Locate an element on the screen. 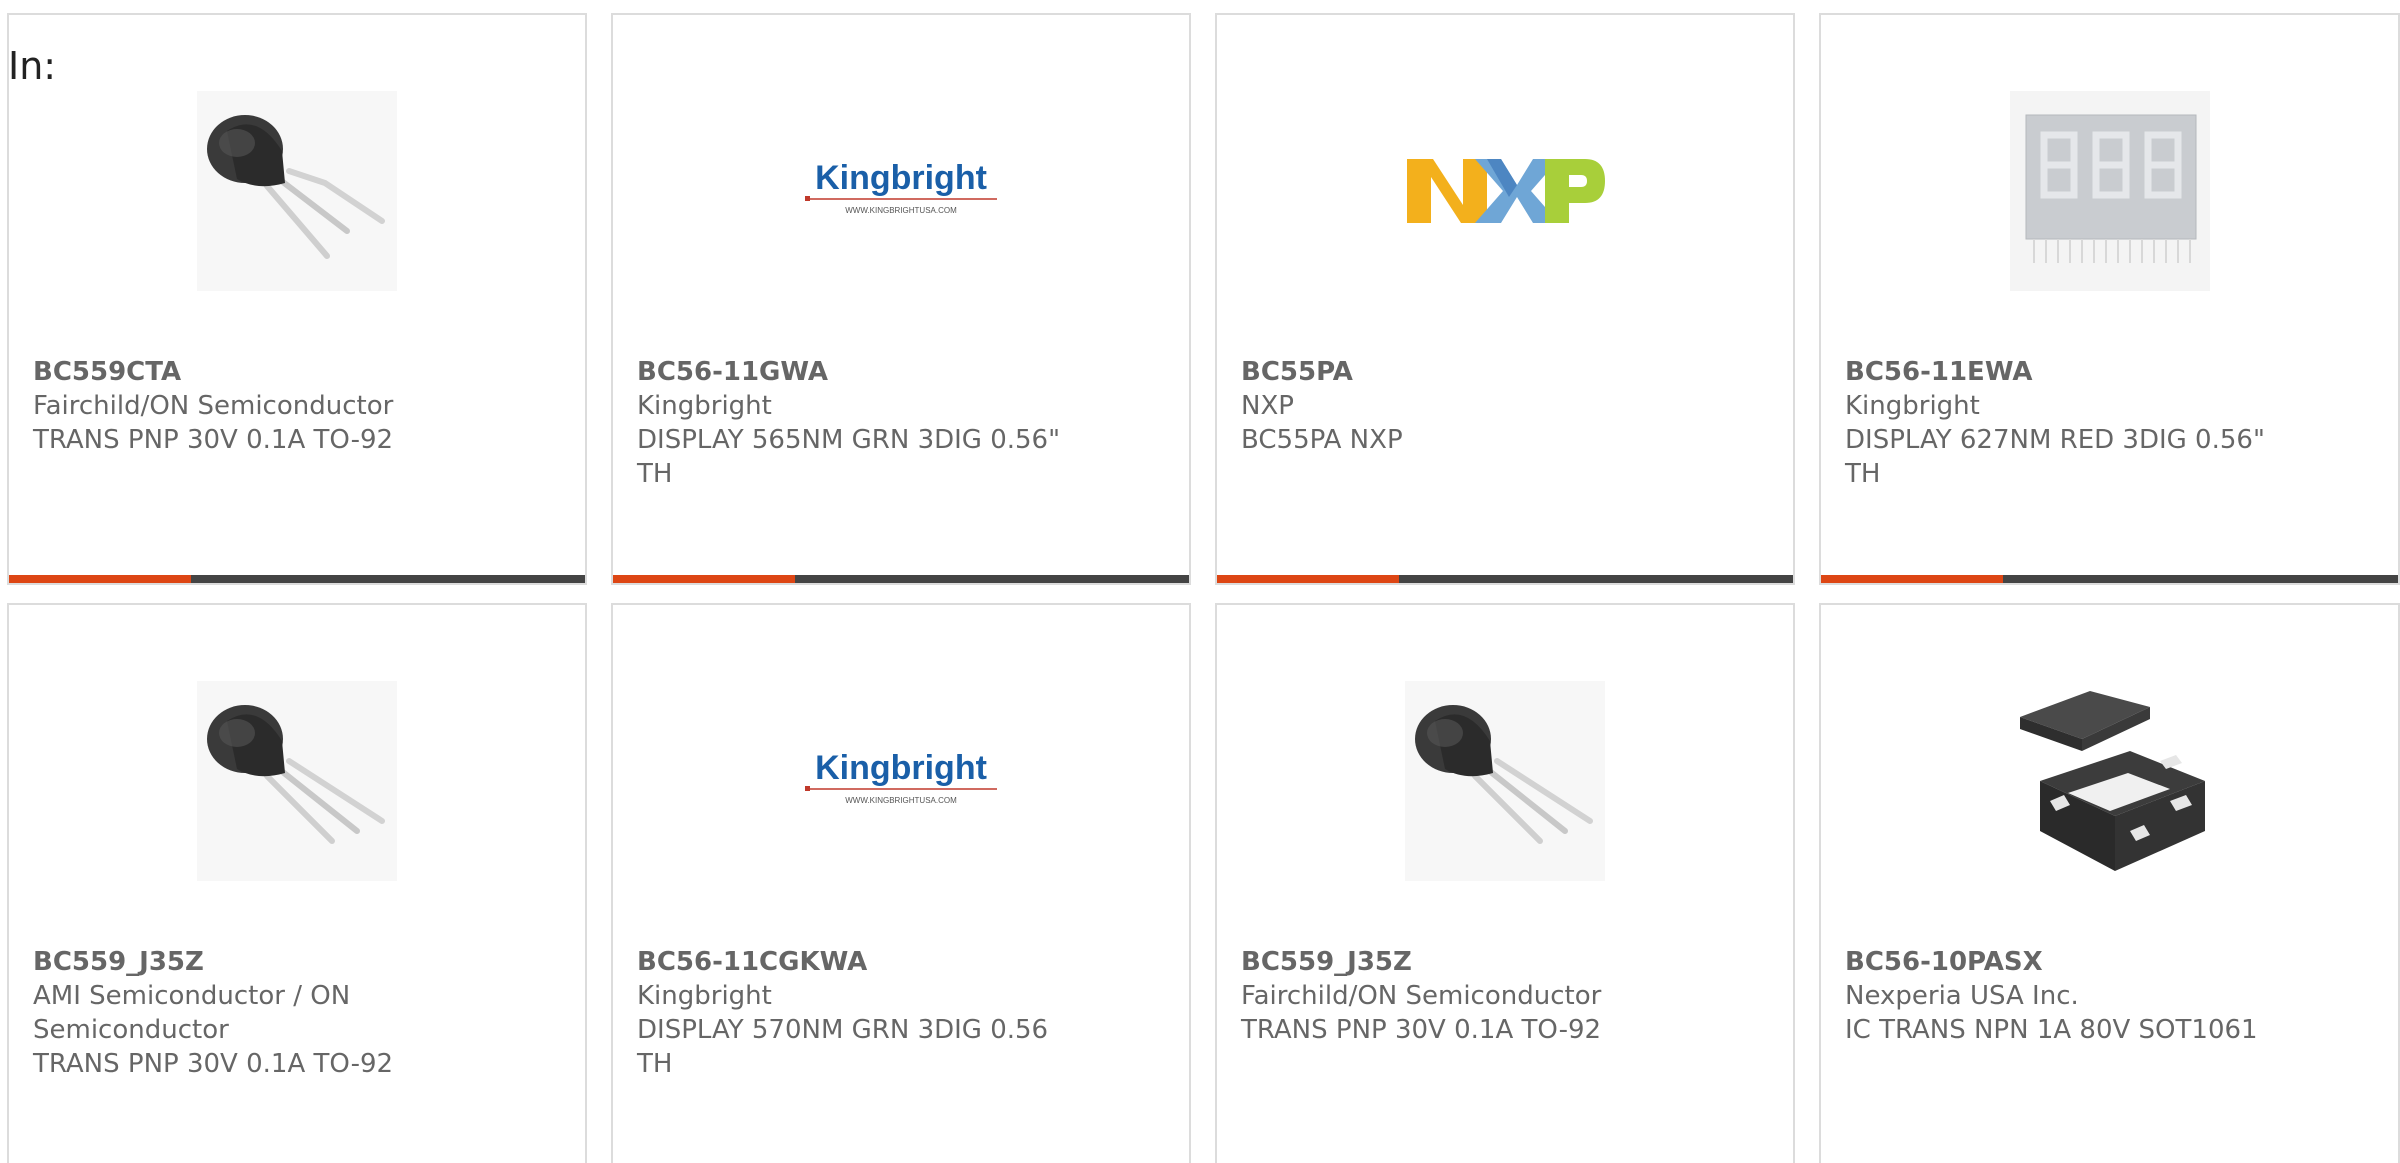 The height and width of the screenshot is (1163, 2400). part-description: DISPLAY 570NM GRN 3DIG 0.56 TH is located at coordinates (843, 1047).